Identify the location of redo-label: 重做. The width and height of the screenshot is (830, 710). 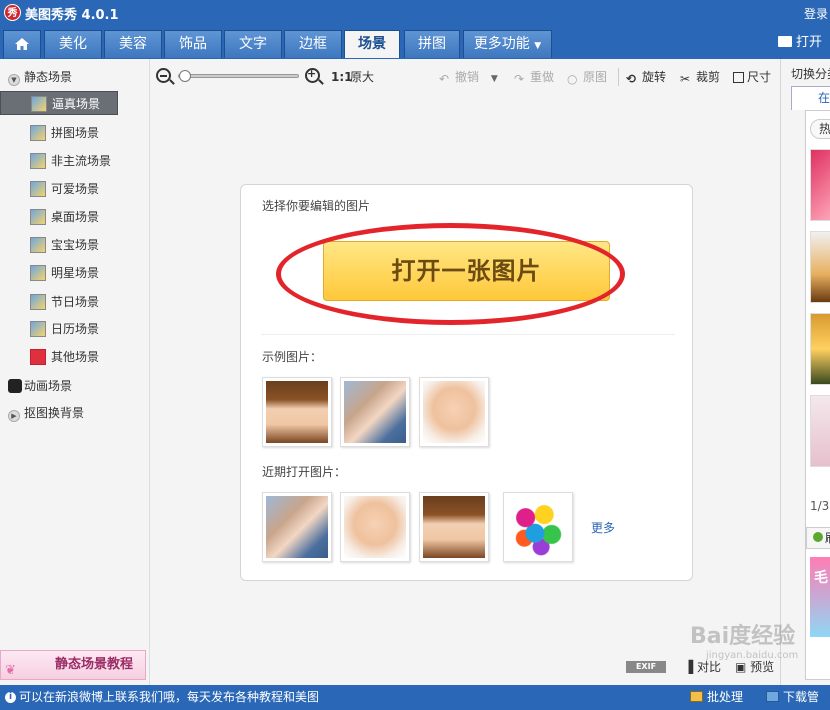
(542, 77).